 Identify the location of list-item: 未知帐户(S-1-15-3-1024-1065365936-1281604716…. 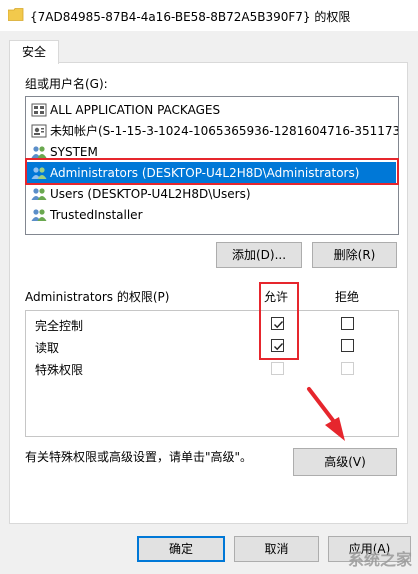
(212, 130).